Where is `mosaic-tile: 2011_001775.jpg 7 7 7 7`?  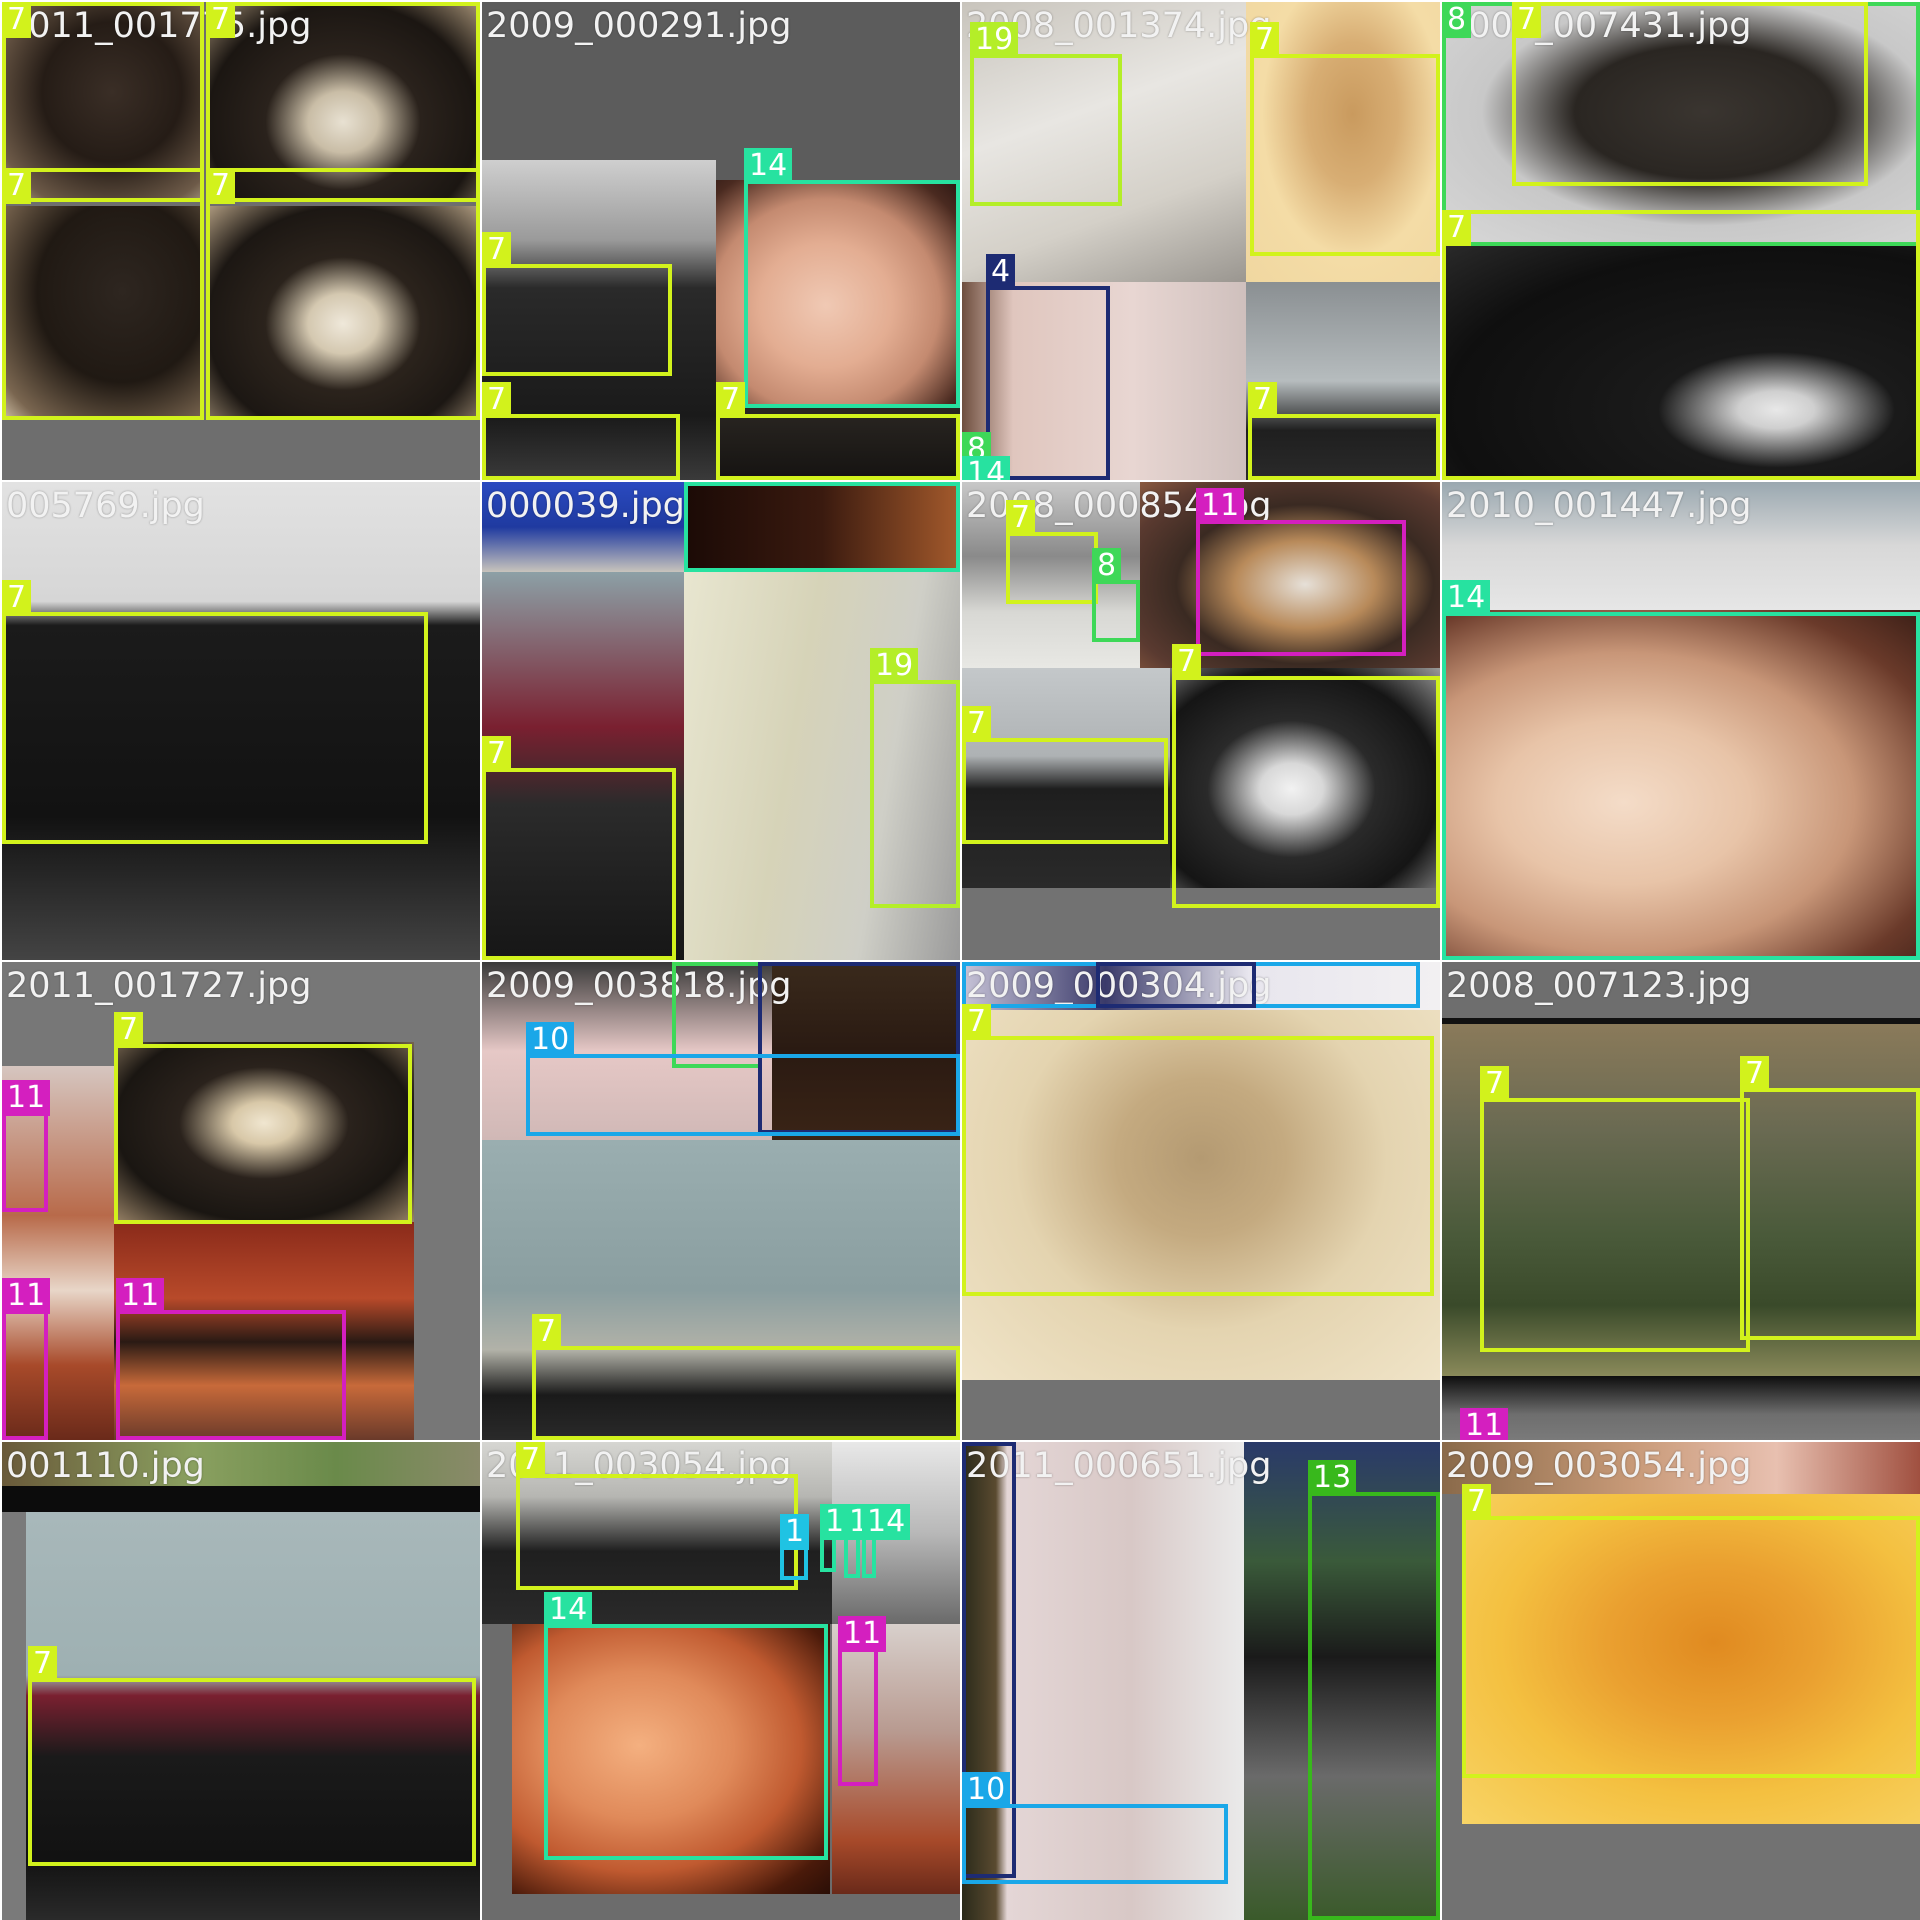
mosaic-tile: 2011_001775.jpg 7 7 7 7 is located at coordinates (241, 241).